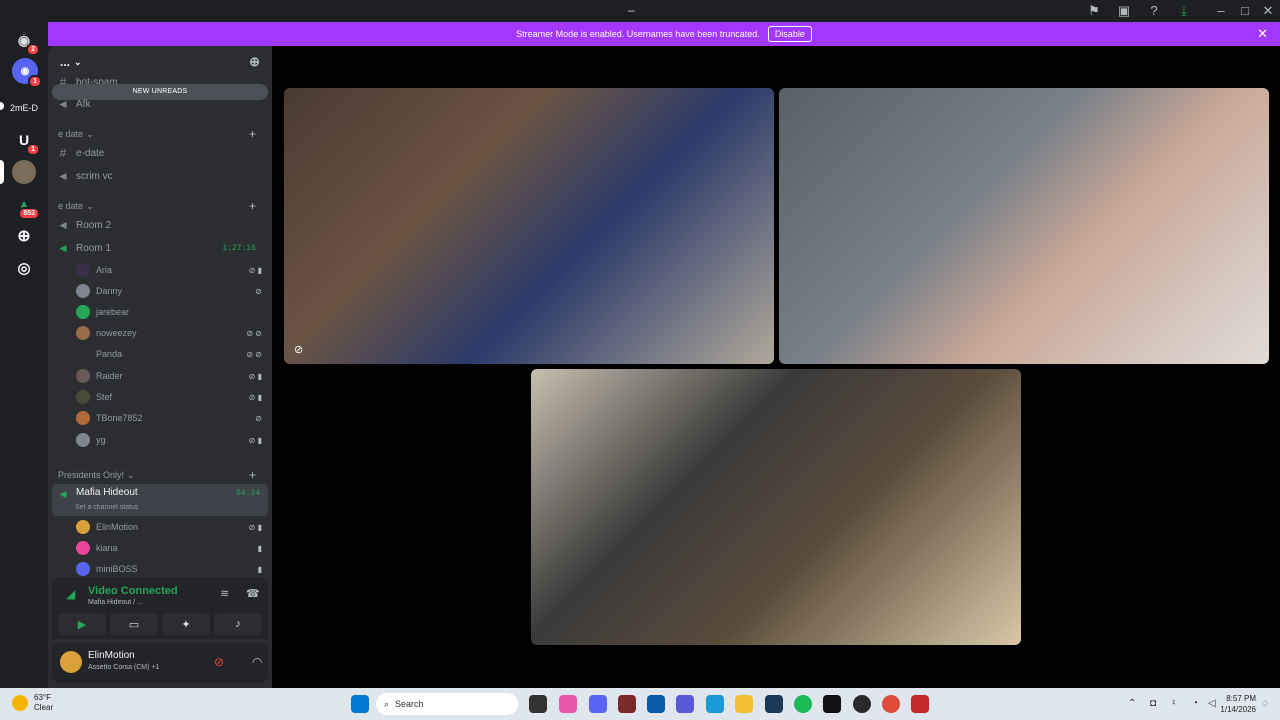  What do you see at coordinates (171, 397) in the screenshot?
I see `voice-member: Stef ⊘ ▮` at bounding box center [171, 397].